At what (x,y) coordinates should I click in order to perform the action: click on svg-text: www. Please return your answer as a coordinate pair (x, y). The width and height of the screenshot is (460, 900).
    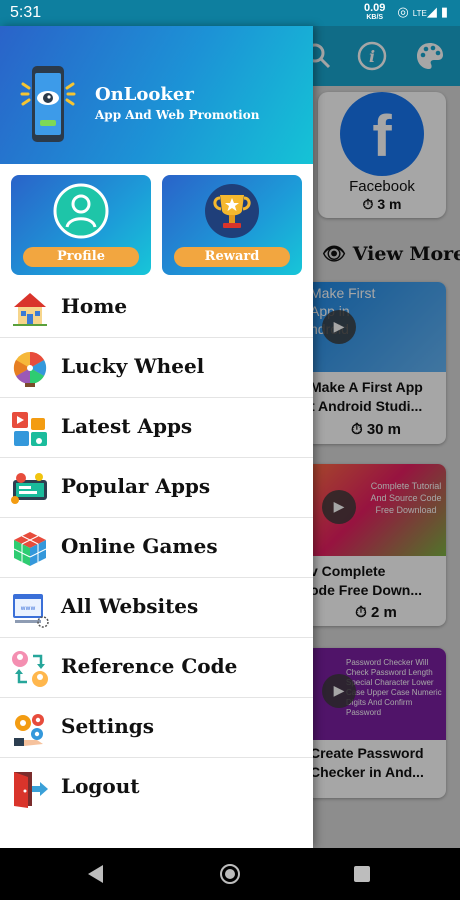
    Looking at the image, I should click on (28, 608).